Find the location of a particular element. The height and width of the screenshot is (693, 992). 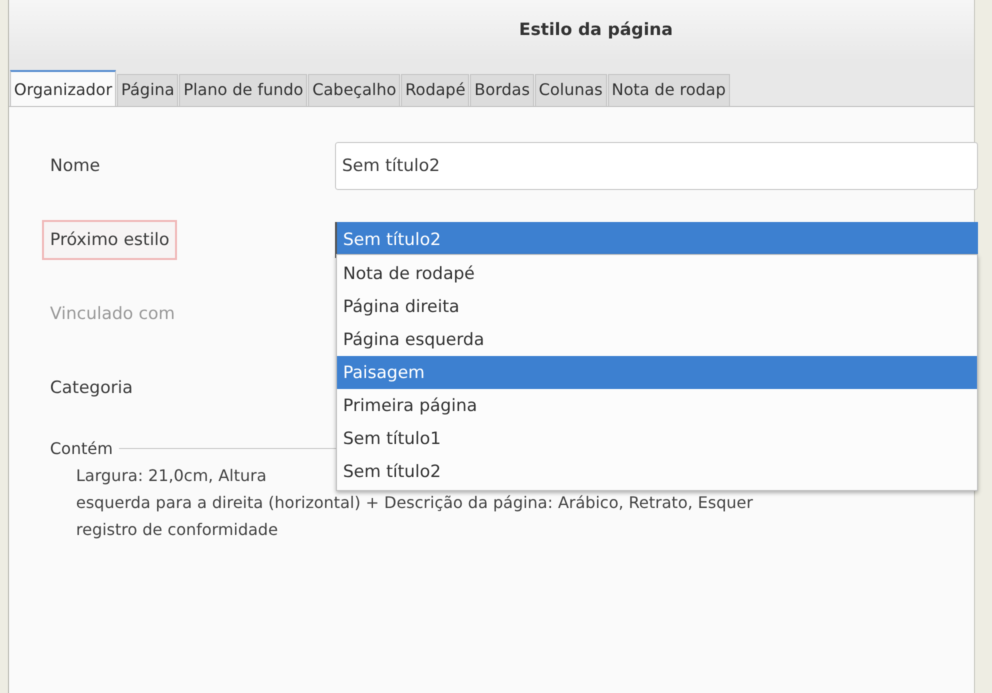

input-field: Sem título2 is located at coordinates (656, 166).